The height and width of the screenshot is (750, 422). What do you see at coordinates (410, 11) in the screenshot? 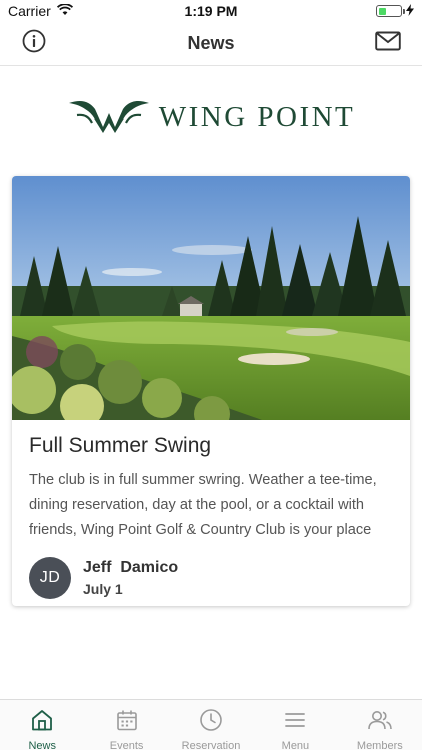
I see `charging-icon` at bounding box center [410, 11].